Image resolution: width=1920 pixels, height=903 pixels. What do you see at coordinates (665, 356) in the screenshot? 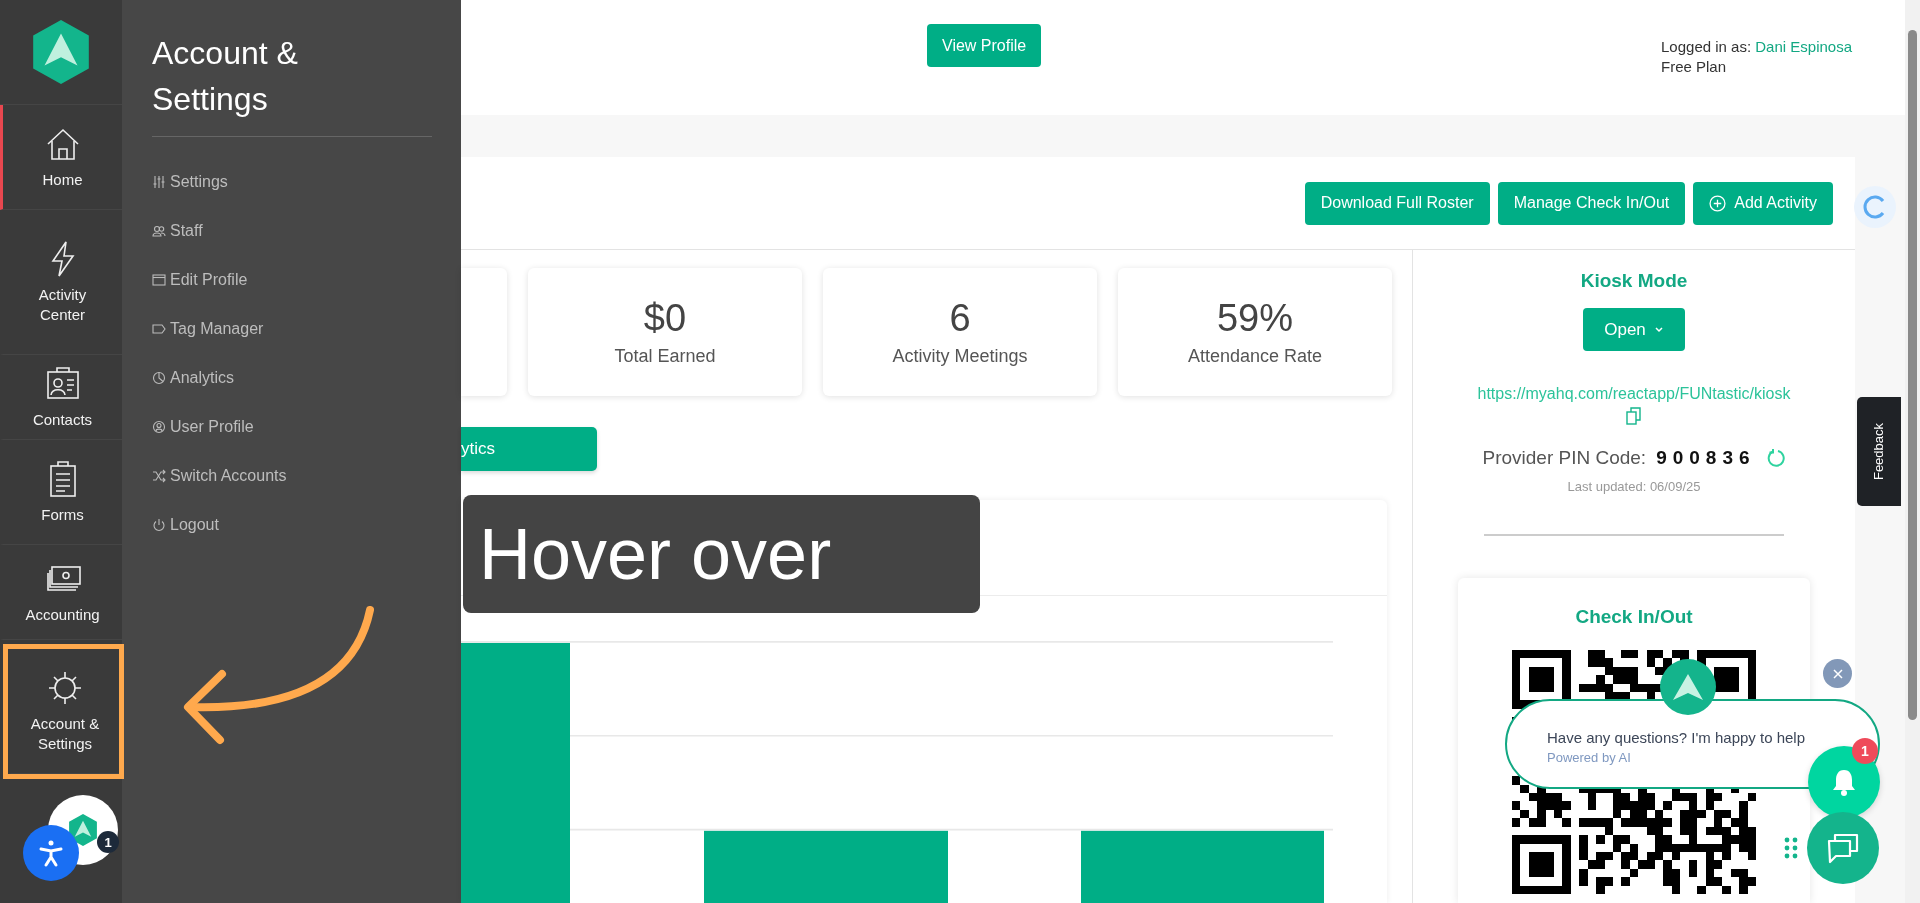
I see `stat-label: Total Earned` at bounding box center [665, 356].